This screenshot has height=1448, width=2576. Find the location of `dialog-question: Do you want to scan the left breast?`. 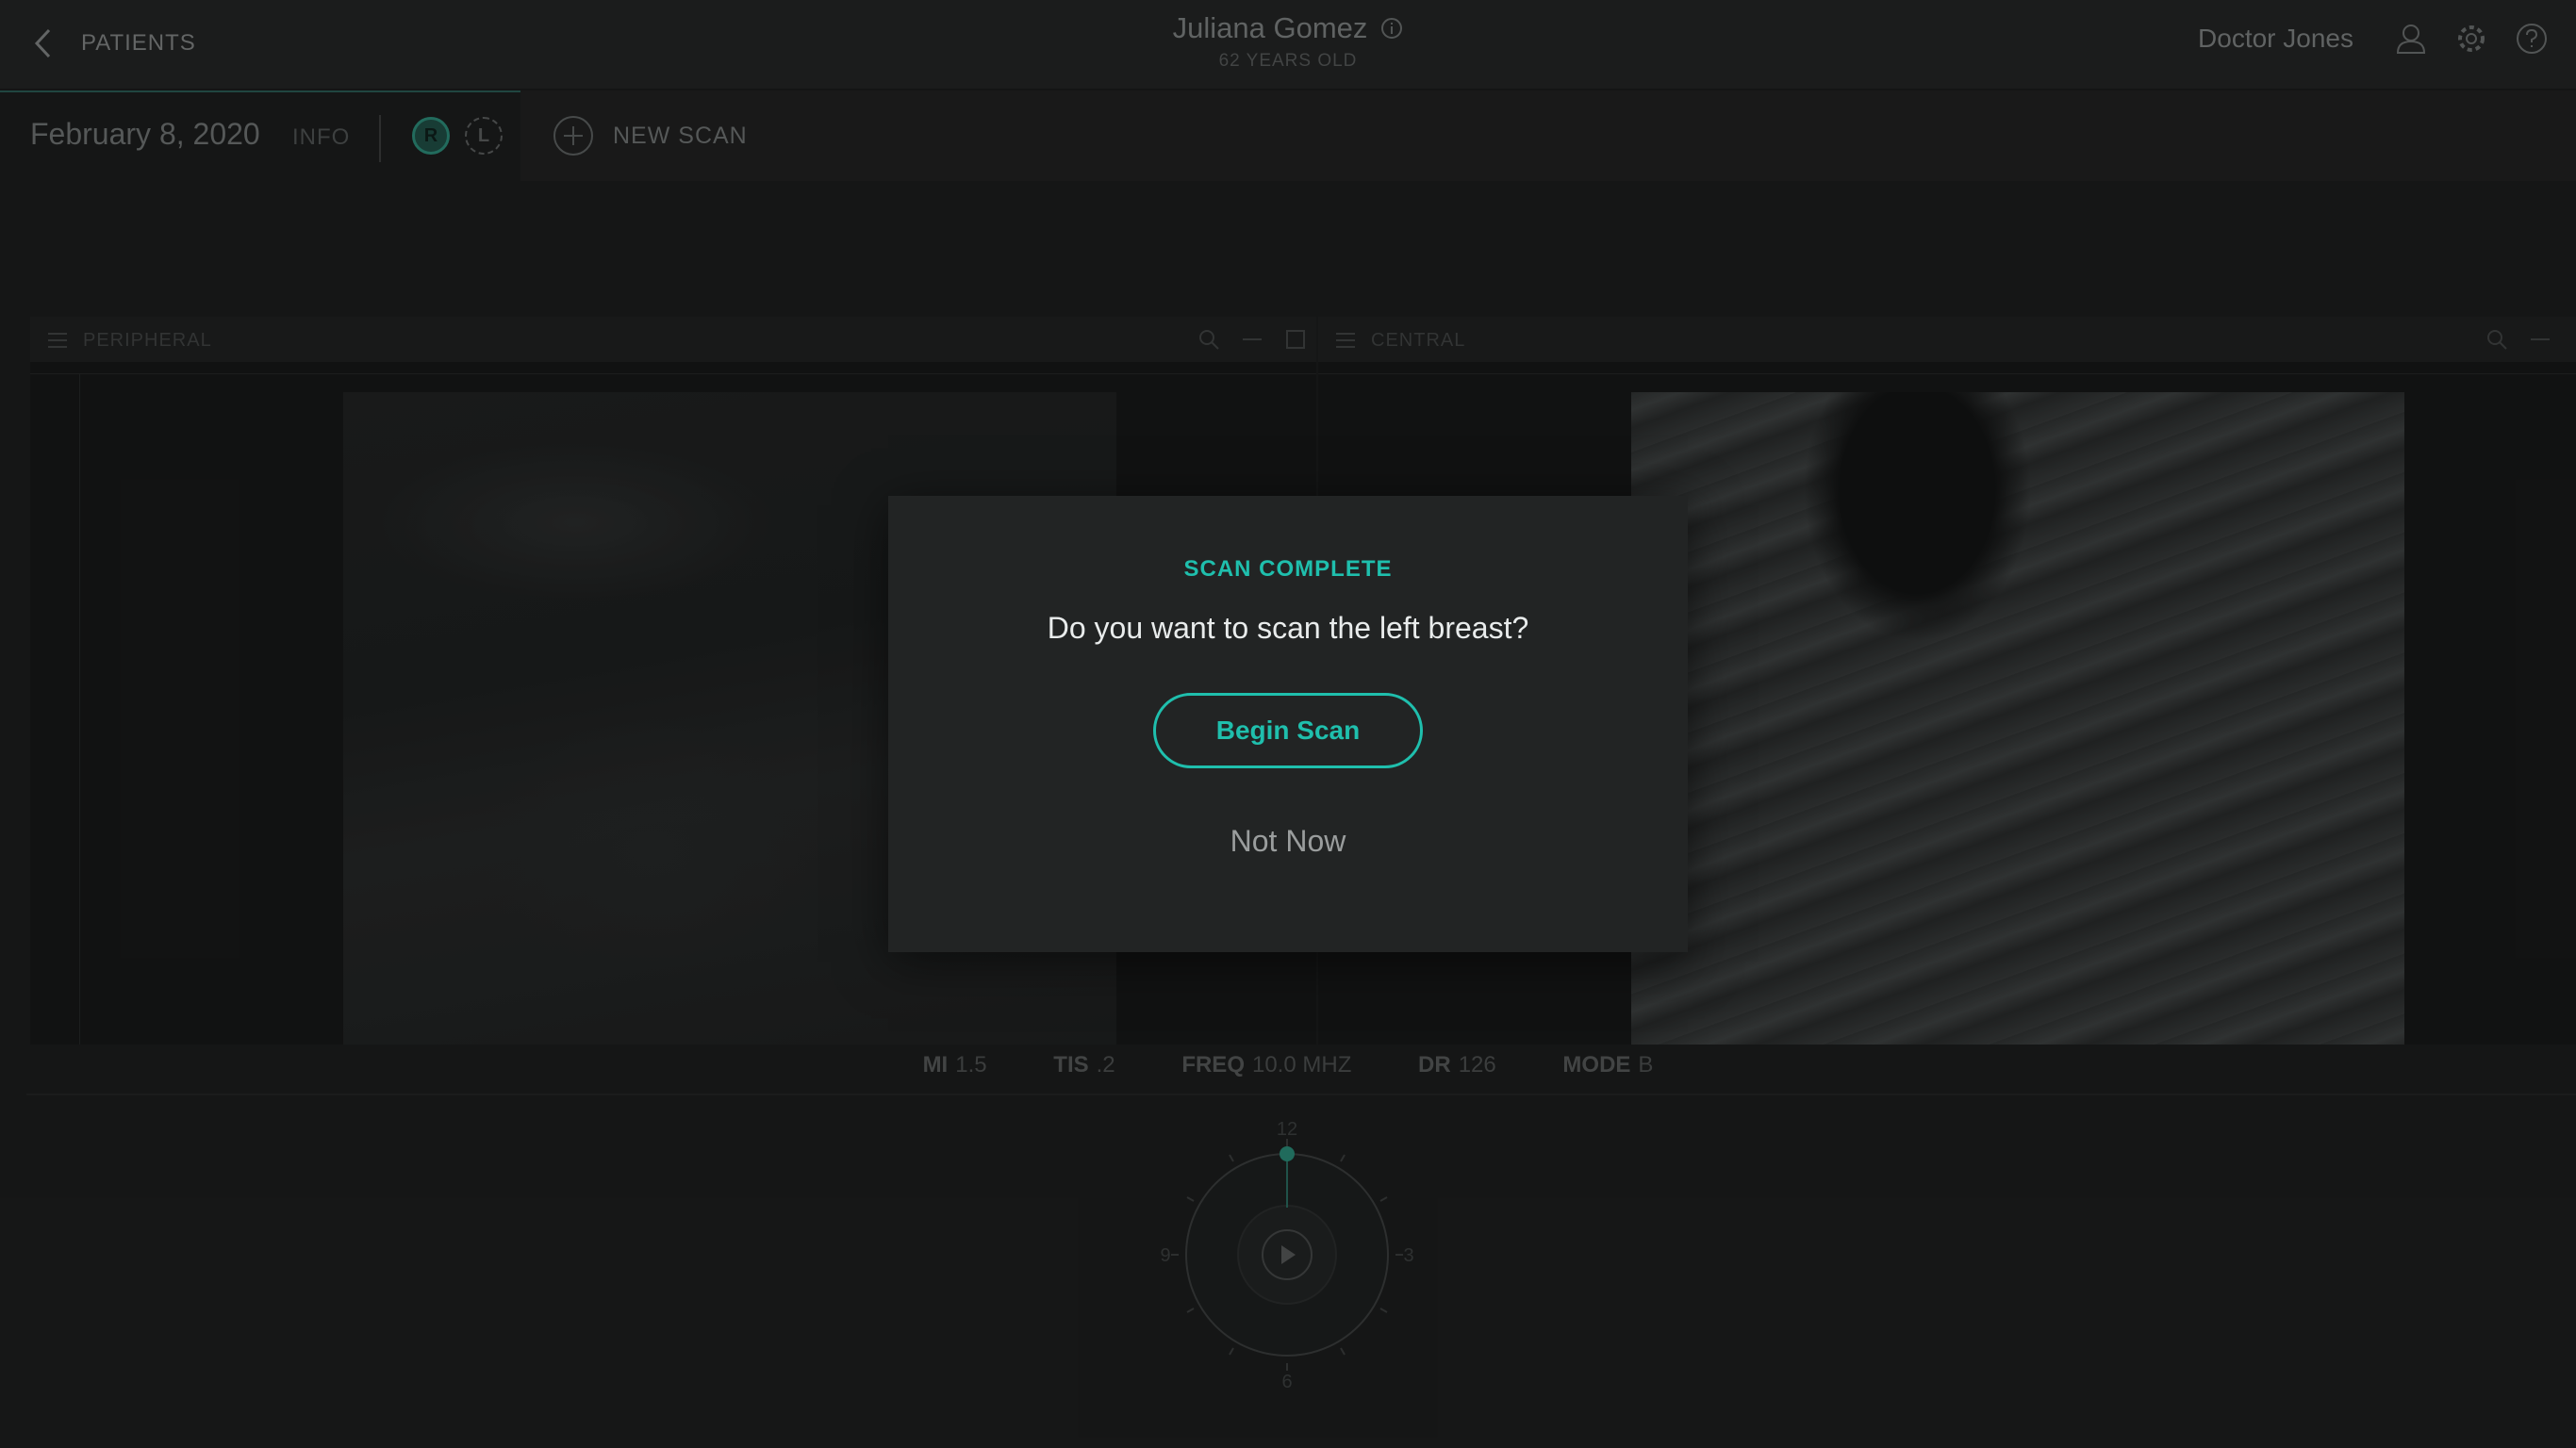

dialog-question: Do you want to scan the left breast? is located at coordinates (1288, 628).